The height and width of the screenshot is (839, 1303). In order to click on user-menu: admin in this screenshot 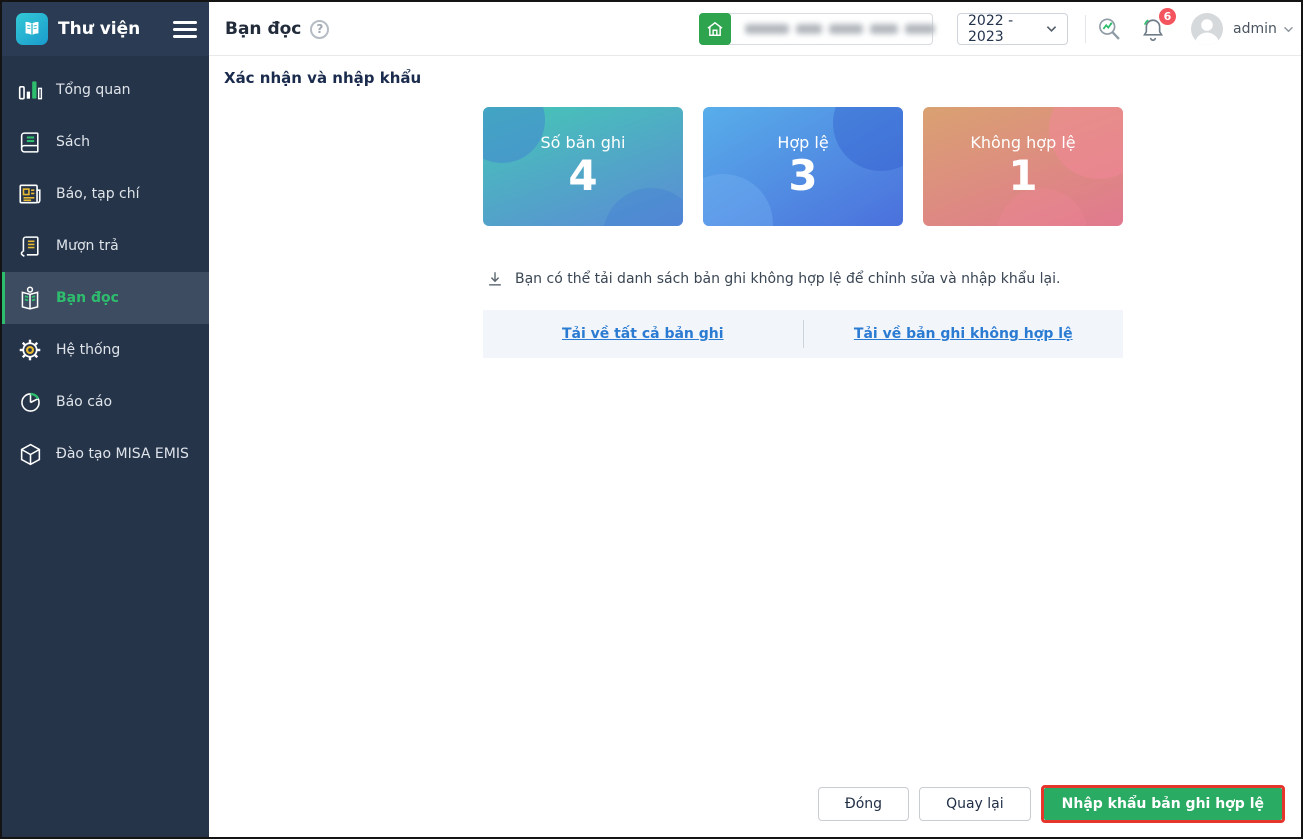, I will do `click(1263, 29)`.